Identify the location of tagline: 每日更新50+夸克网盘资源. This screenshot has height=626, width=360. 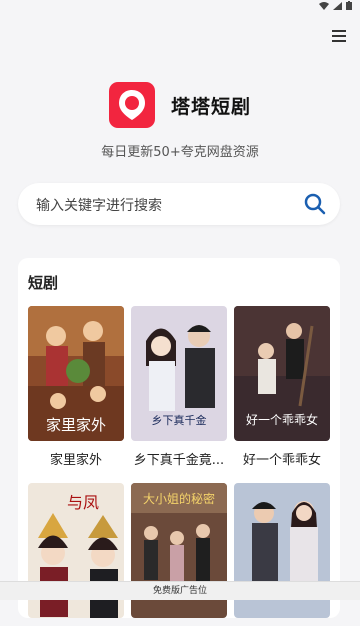
(180, 152).